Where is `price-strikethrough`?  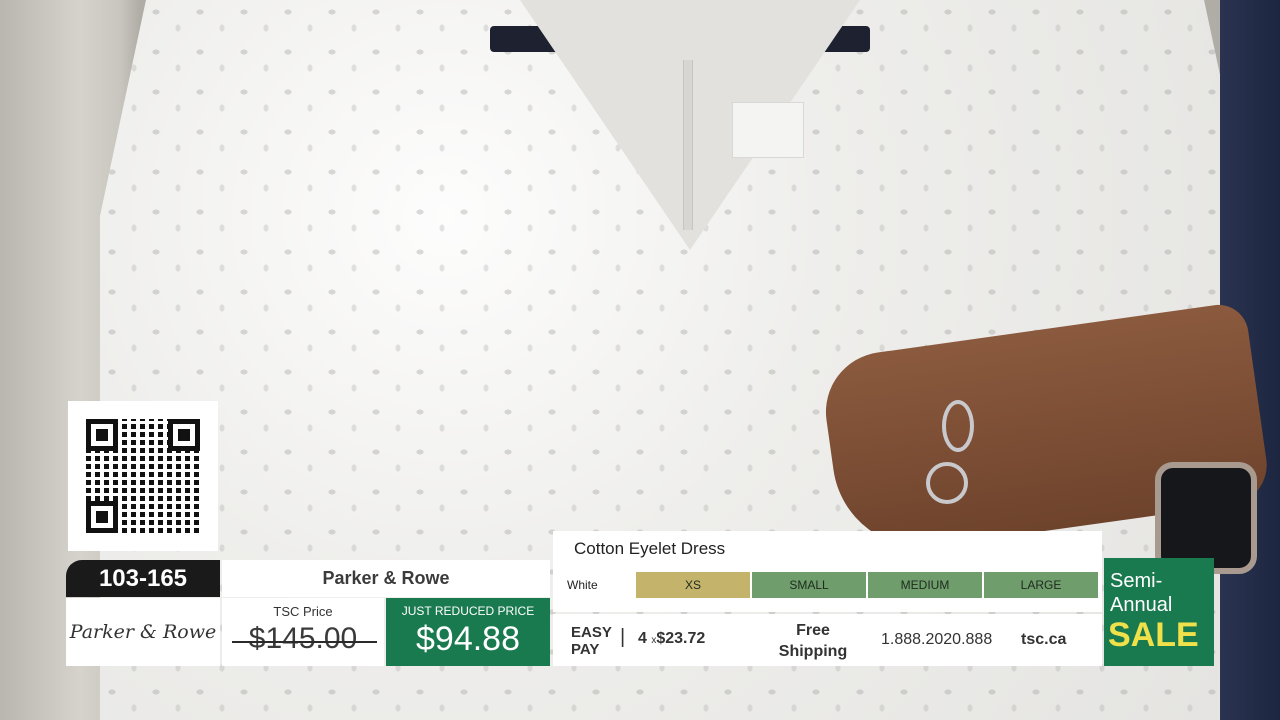
price-strikethrough is located at coordinates (304, 642).